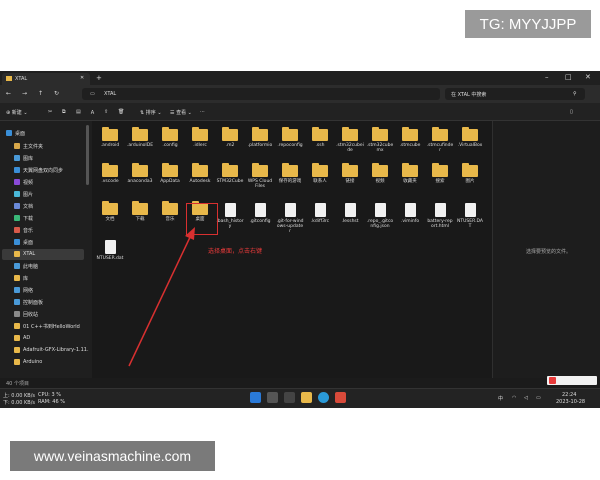  Describe the element at coordinates (470, 137) in the screenshot. I see `file-item: .VirtualBox` at that location.